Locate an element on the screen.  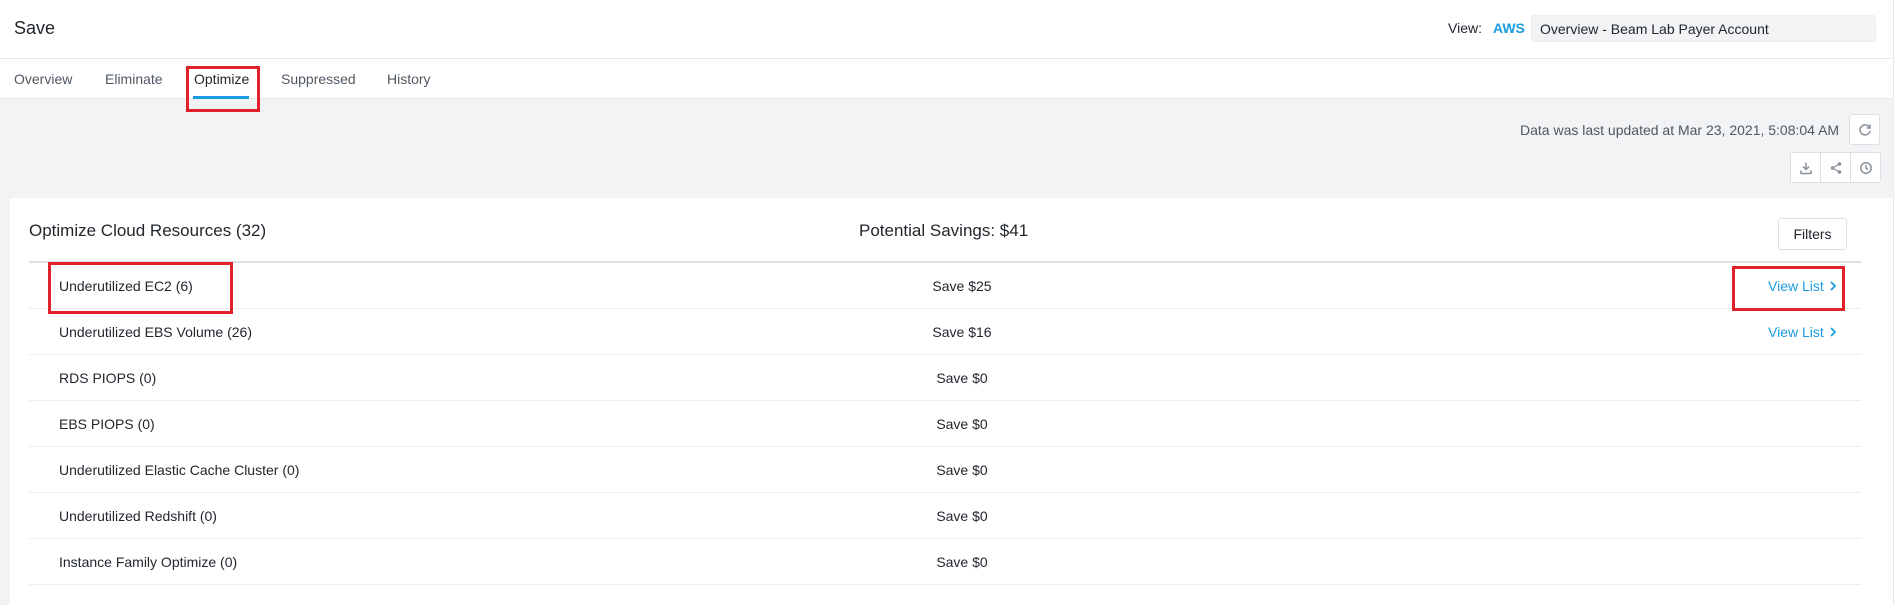
view-label: View: is located at coordinates (1465, 28).